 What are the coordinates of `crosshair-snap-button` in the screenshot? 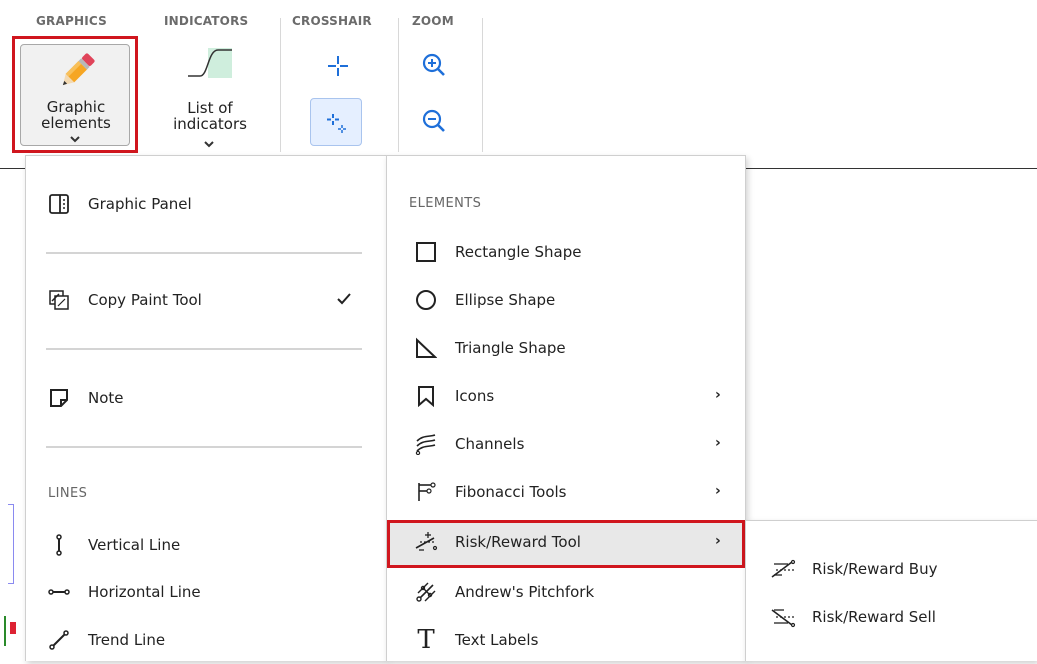 It's located at (336, 122).